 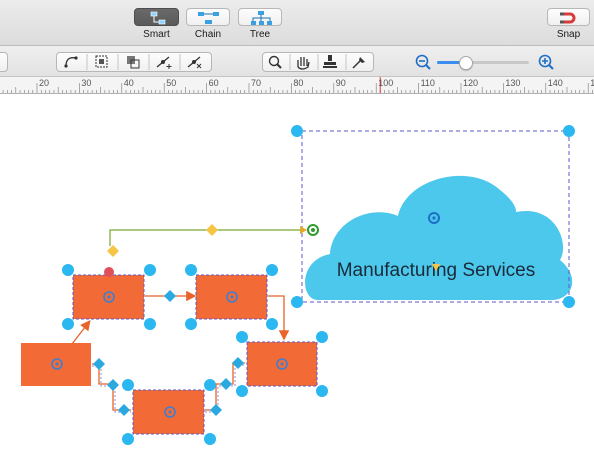 I want to click on tree-connector-icon, so click(x=261, y=18).